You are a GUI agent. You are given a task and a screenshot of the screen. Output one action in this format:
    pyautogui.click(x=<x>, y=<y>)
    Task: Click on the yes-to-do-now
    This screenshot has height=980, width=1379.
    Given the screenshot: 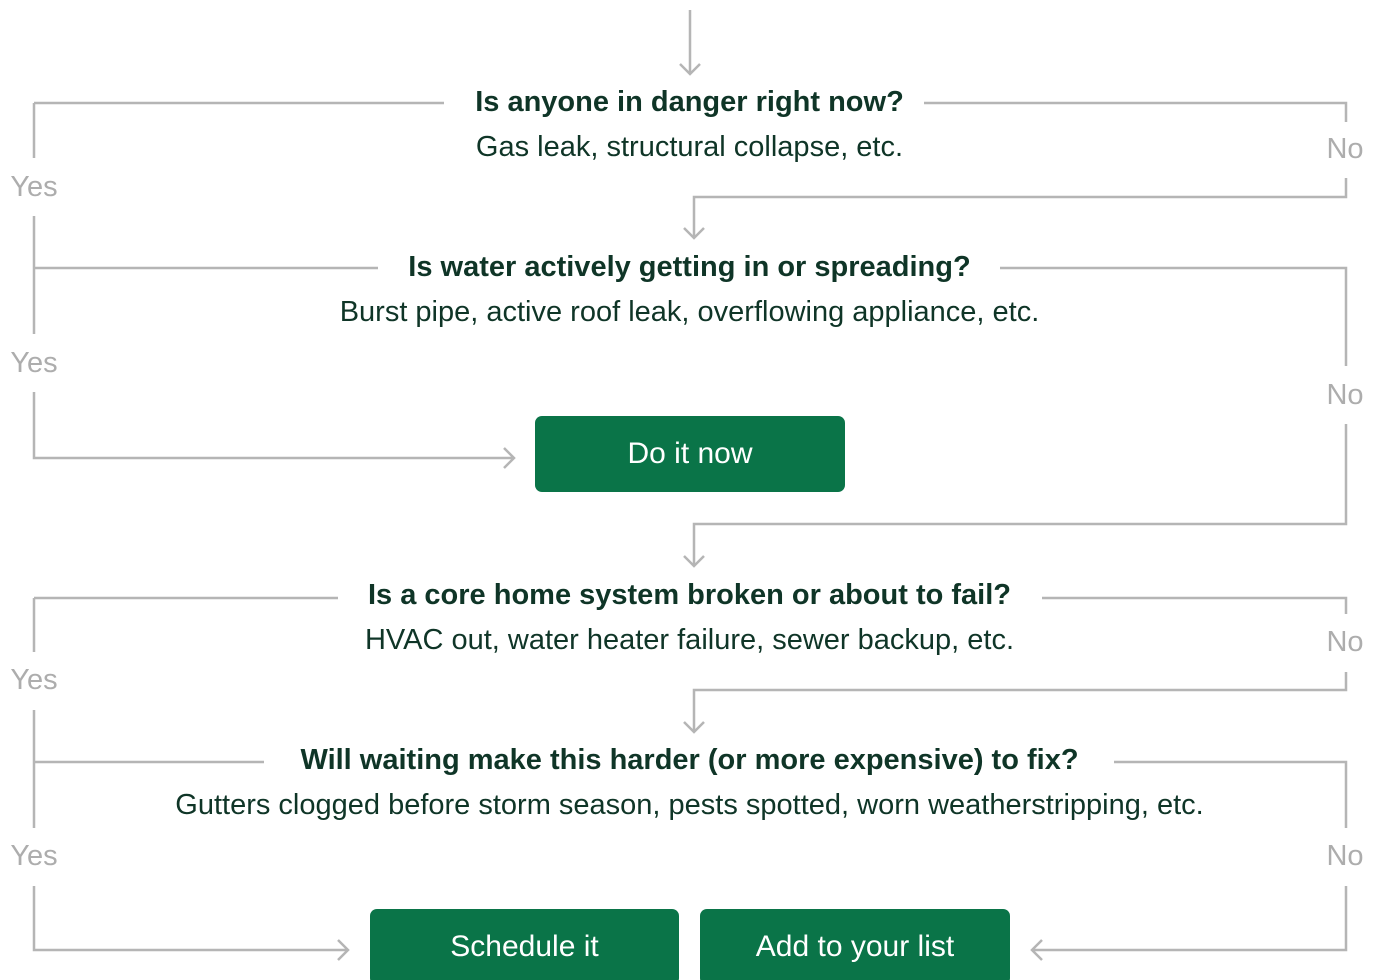 What is the action you would take?
    pyautogui.click(x=274, y=430)
    